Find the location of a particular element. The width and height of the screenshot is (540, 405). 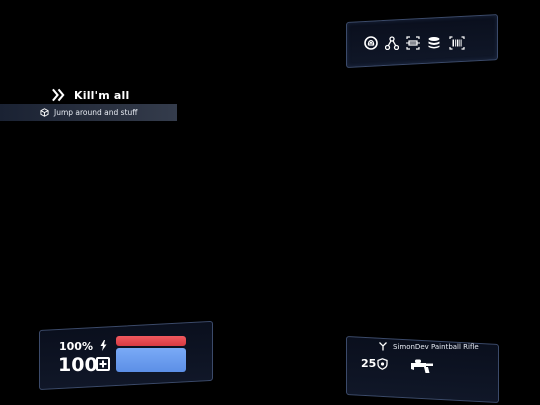

scanner-icon is located at coordinates (413, 43).